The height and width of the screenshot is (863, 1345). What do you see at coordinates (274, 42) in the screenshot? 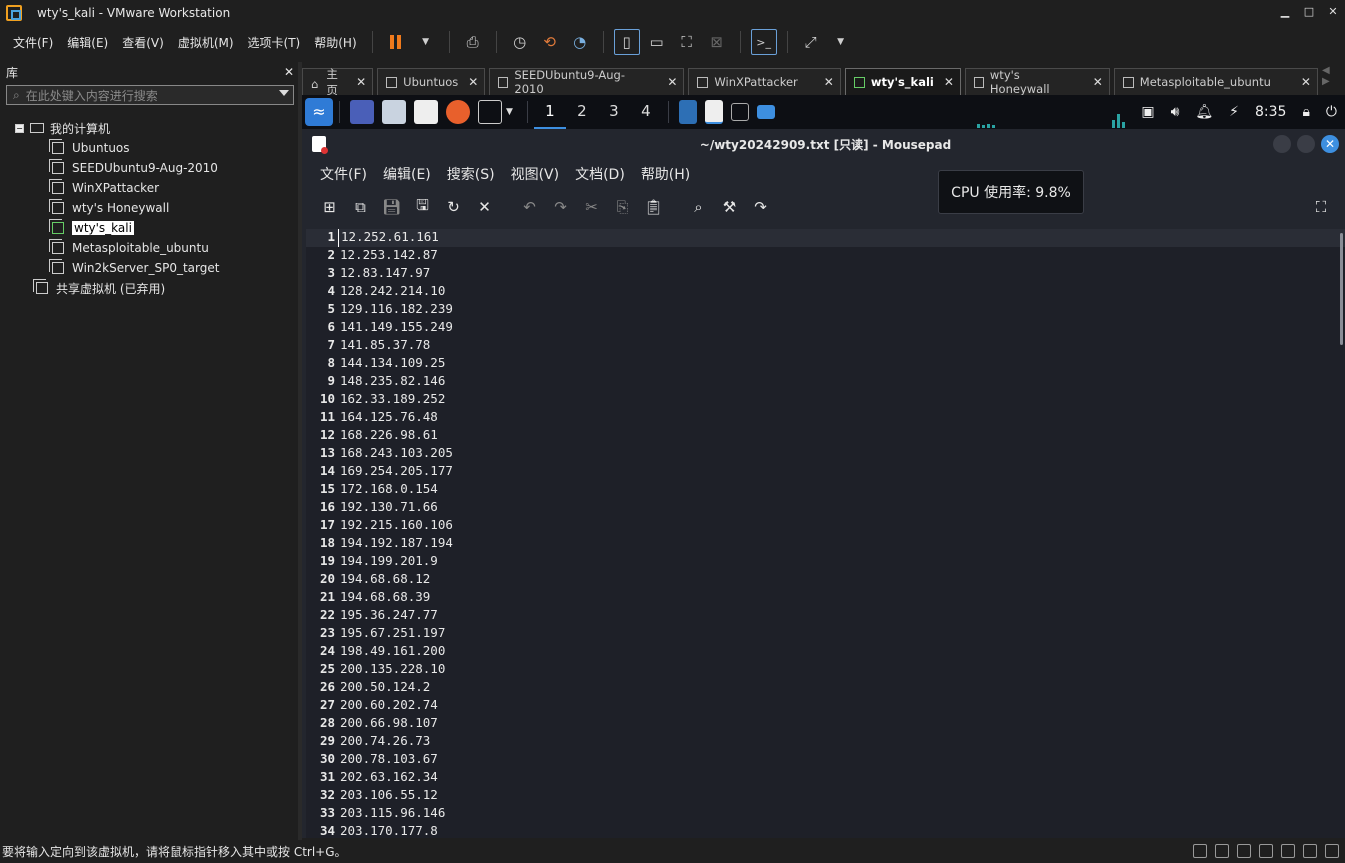
I see `menu-tabs: 选项卡(T)` at bounding box center [274, 42].